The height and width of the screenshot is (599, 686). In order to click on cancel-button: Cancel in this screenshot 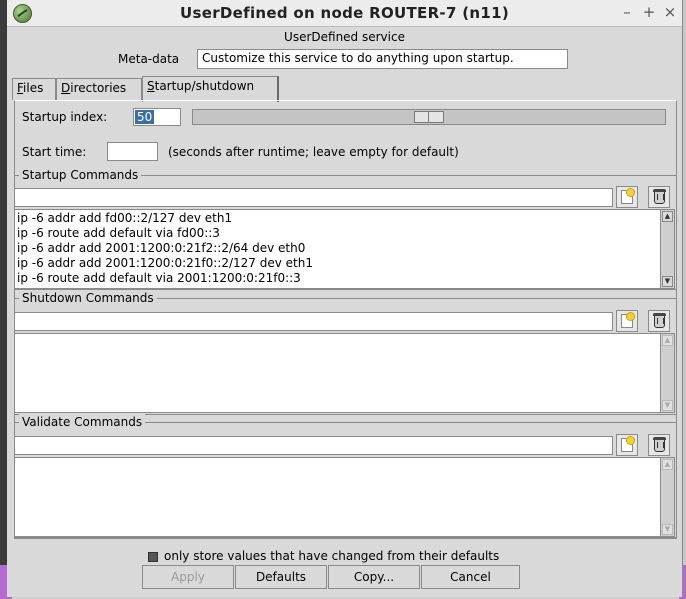, I will do `click(470, 577)`.